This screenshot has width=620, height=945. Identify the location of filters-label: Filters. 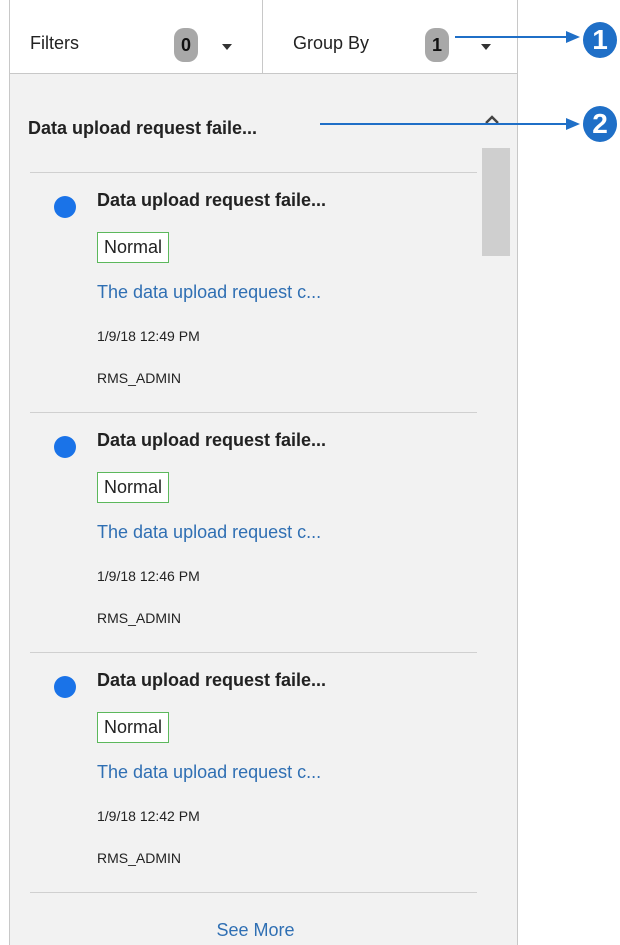
(54, 43).